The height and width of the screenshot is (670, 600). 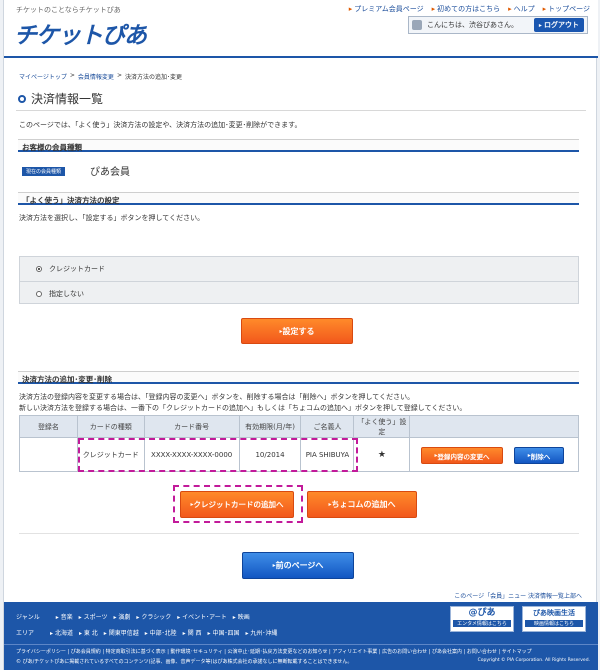 I want to click on default-section-heading: 「よく使う」決済方法の設定, so click(x=298, y=198).